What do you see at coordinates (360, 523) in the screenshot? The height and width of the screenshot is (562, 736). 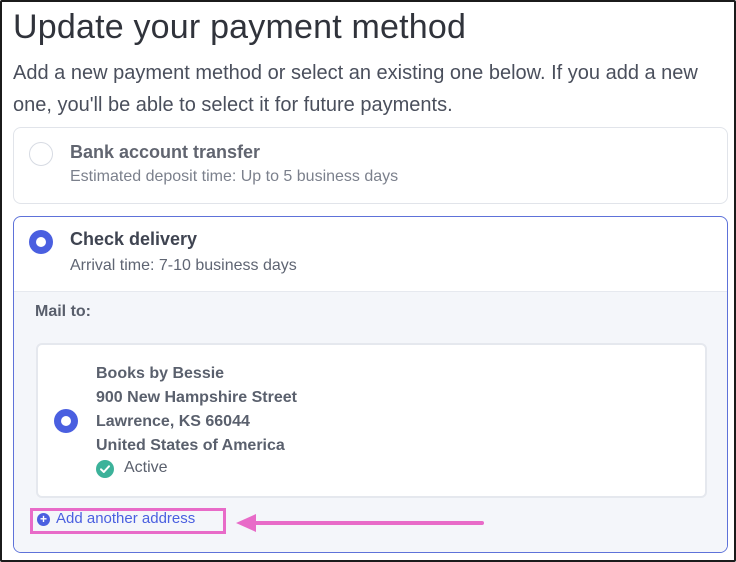 I see `arrow-left-icon` at bounding box center [360, 523].